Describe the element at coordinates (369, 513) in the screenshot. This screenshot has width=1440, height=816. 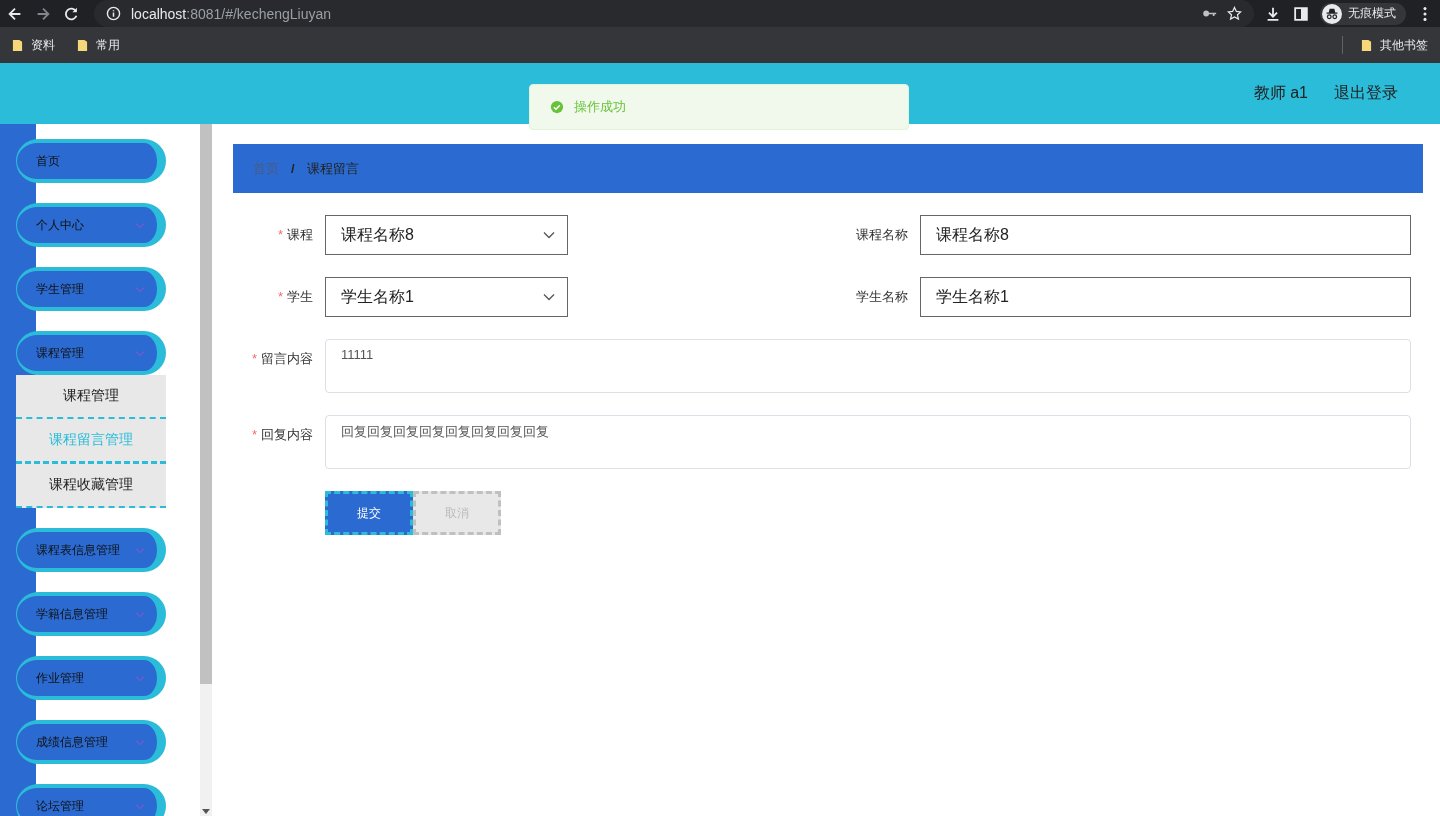
I see `submit-button: 提交` at that location.